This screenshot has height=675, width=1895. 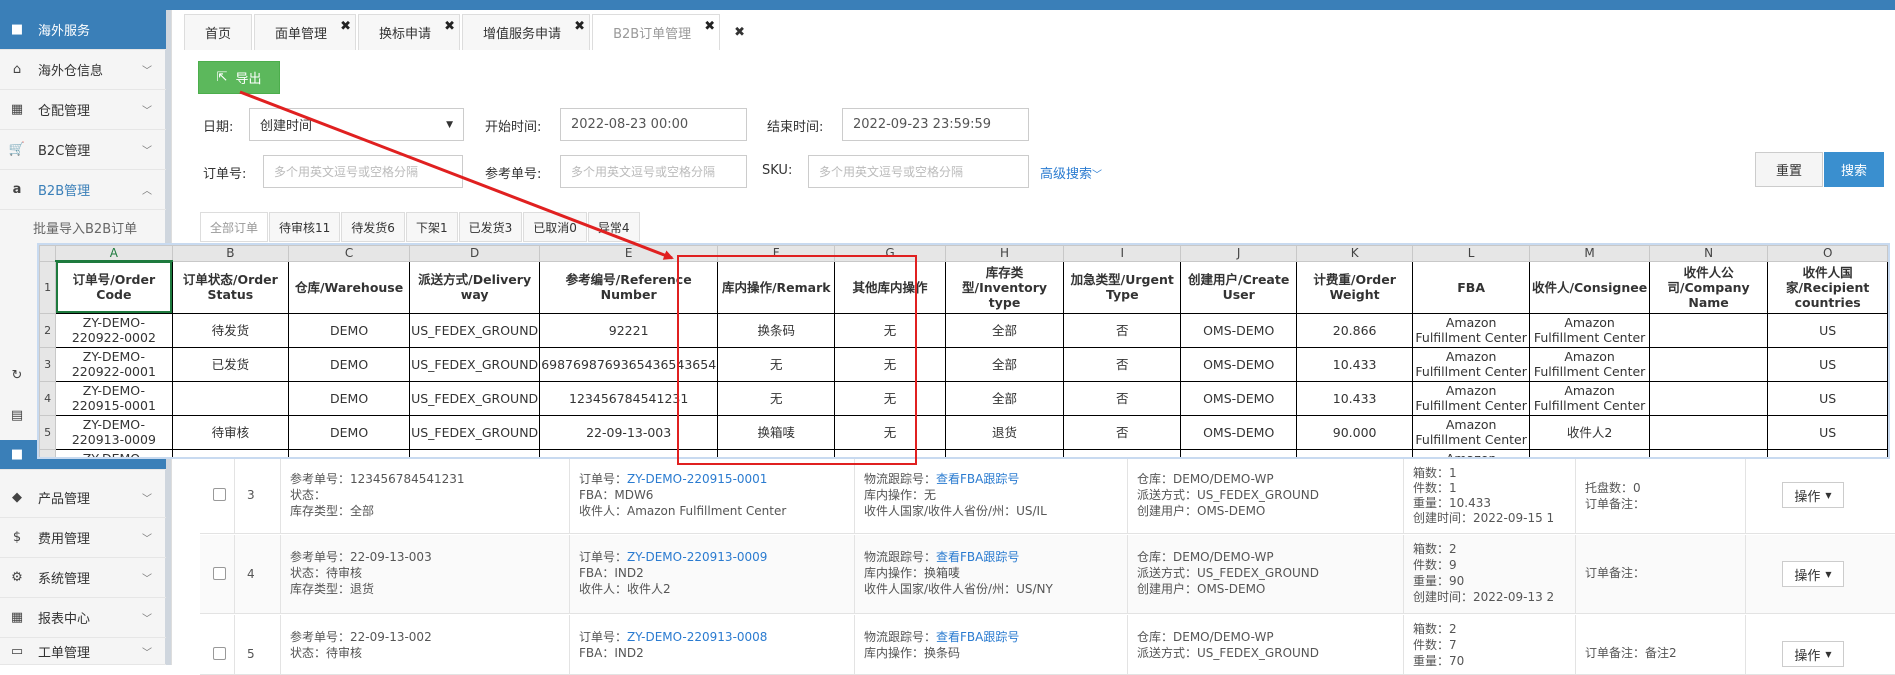 I want to click on status-tab-shipped: 已发货3, so click(x=490, y=227).